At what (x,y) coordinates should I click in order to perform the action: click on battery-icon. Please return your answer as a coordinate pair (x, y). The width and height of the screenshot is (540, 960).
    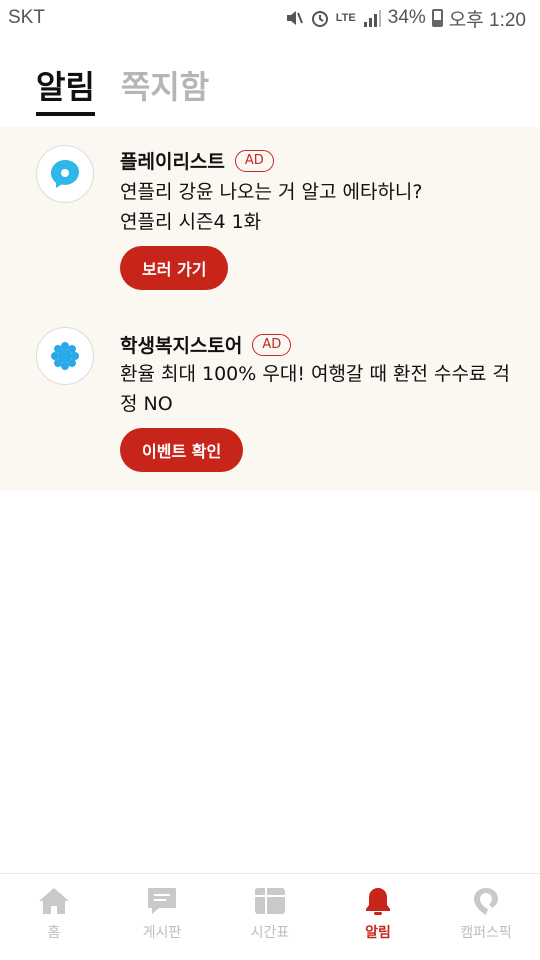
    Looking at the image, I should click on (437, 18).